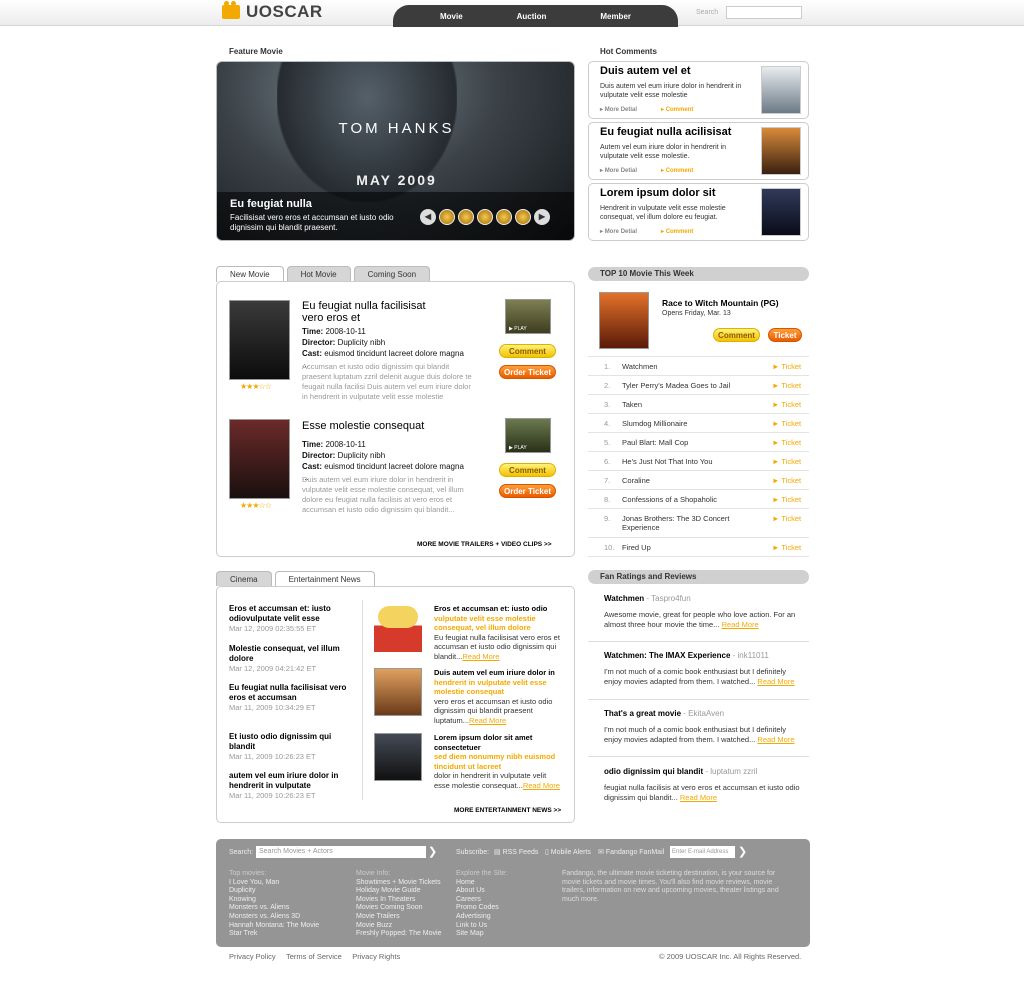  Describe the element at coordinates (481, 917) in the screenshot. I see `footer-link: Advertising` at that location.